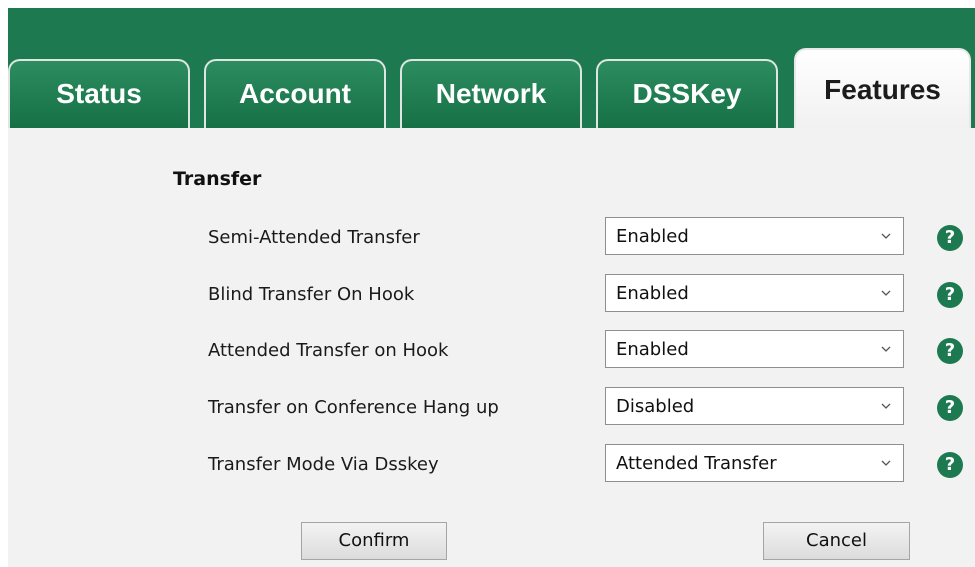  I want to click on tab-dsskey: DSSKey, so click(687, 93).